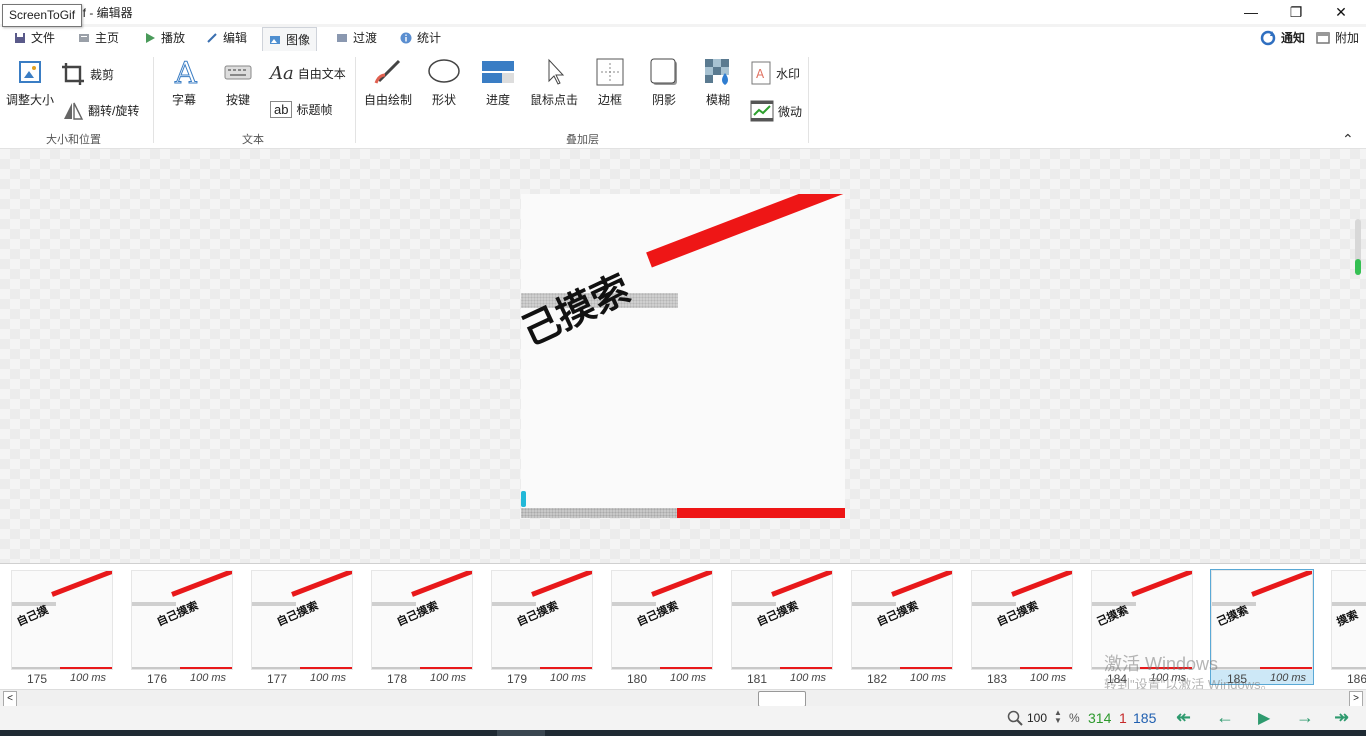  I want to click on previous-frame-button: ←, so click(1225, 717).